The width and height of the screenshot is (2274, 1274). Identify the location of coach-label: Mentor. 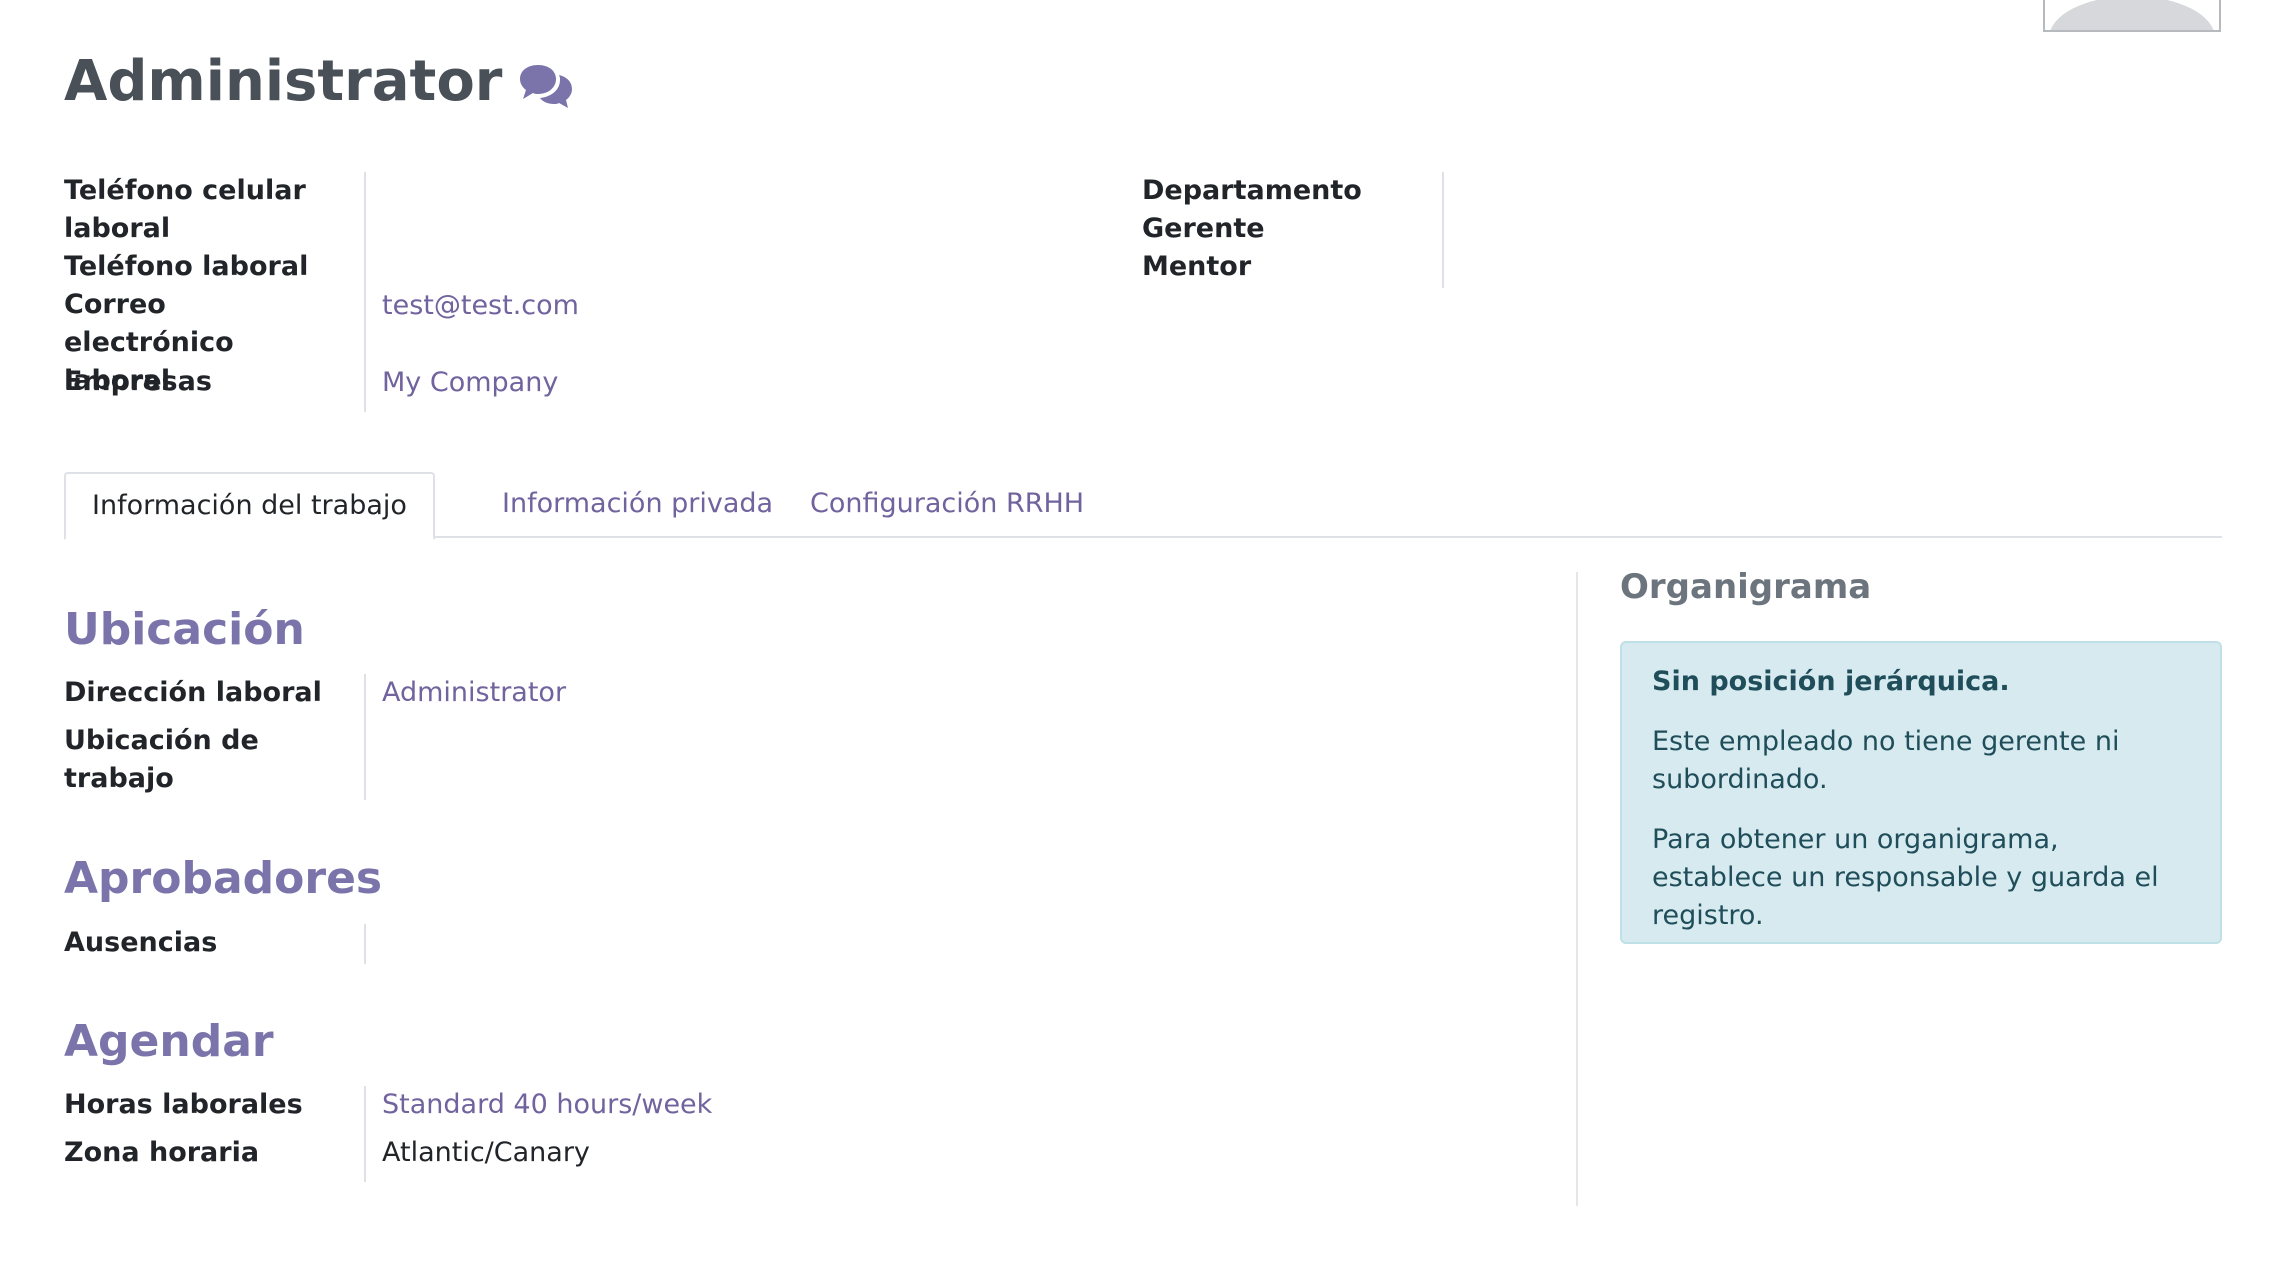
(1197, 266).